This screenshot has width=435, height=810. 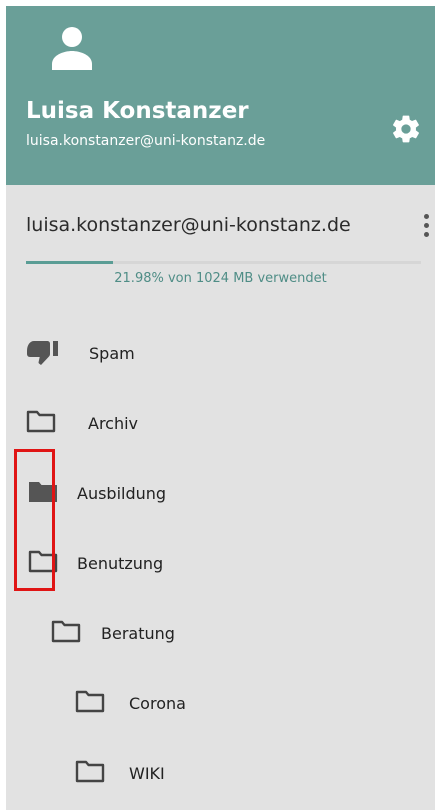 What do you see at coordinates (225, 708) in the screenshot?
I see `folder-item-corona: Corona` at bounding box center [225, 708].